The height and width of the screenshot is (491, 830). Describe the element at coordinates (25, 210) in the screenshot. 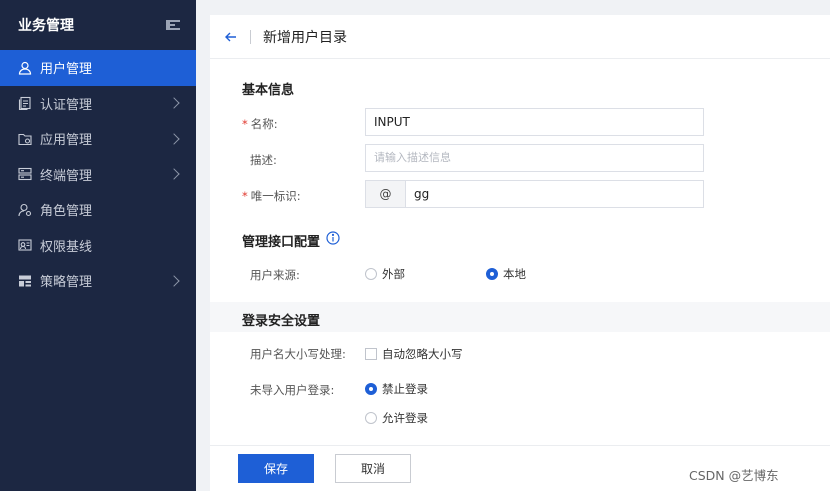

I see `role-icon` at that location.